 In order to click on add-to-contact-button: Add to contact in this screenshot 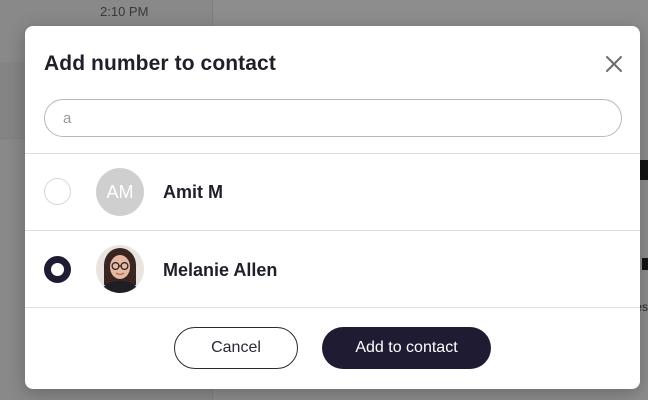, I will do `click(406, 348)`.